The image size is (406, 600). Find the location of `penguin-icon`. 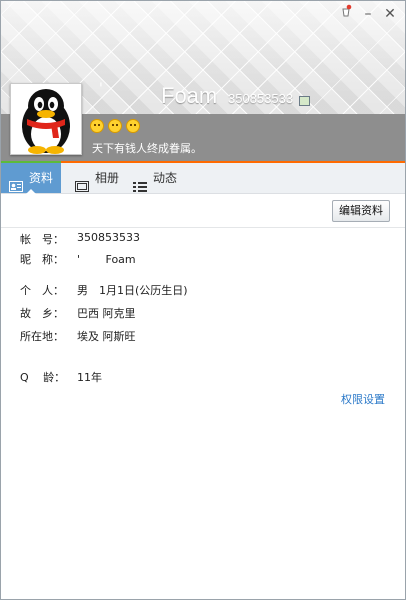

penguin-icon is located at coordinates (46, 119).